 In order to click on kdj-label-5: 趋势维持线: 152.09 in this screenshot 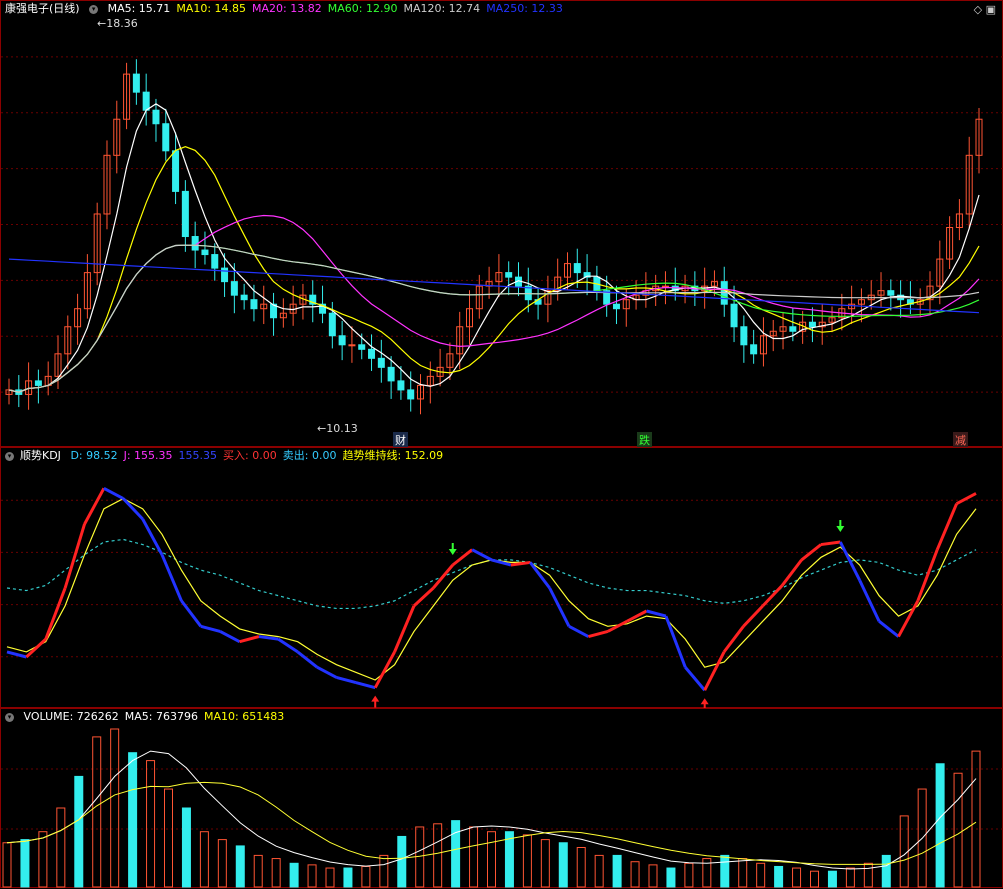, I will do `click(393, 455)`.